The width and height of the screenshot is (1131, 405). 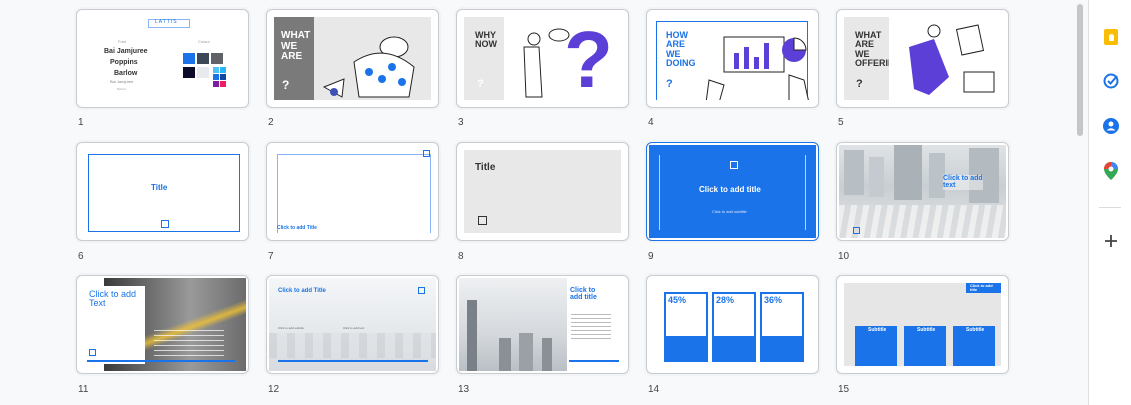 I want to click on logo-text: LATTIS, so click(x=166, y=22).